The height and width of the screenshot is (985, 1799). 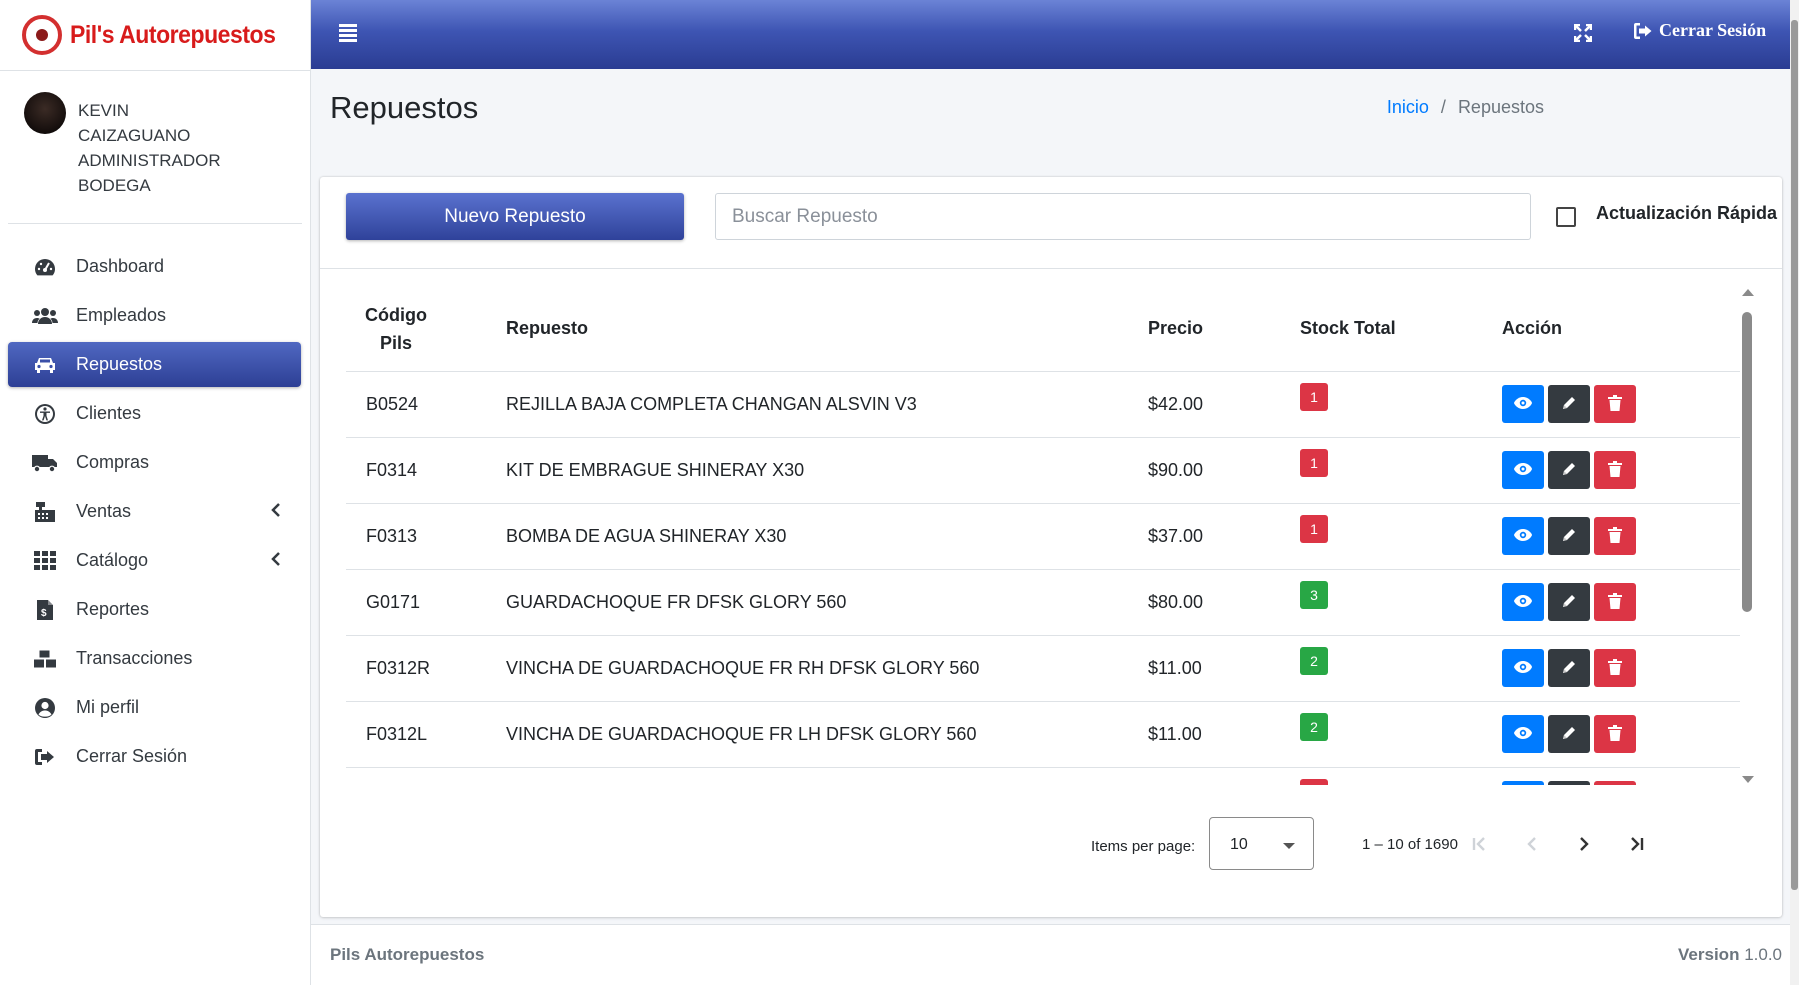 I want to click on cell-codigo: F0405, so click(x=426, y=776).